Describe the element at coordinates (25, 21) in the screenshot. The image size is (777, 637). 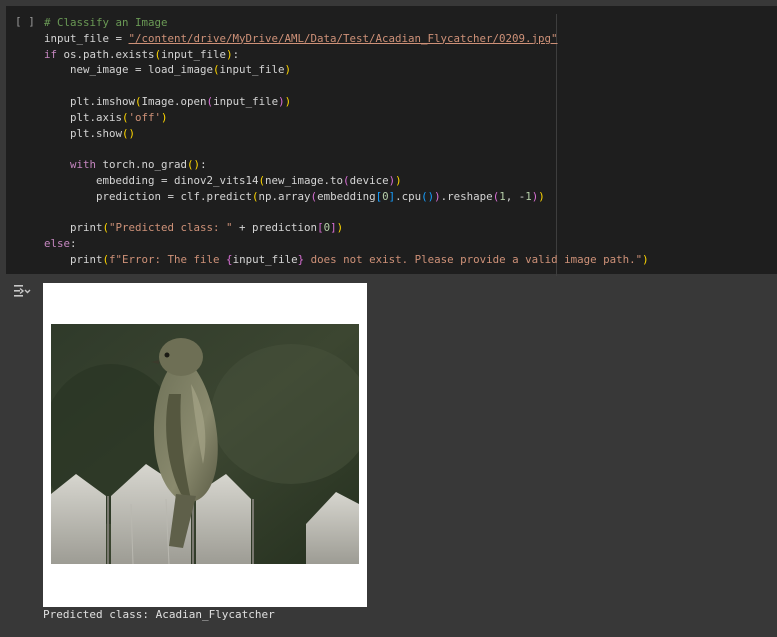
I see `run-cell-button: [ ]` at that location.